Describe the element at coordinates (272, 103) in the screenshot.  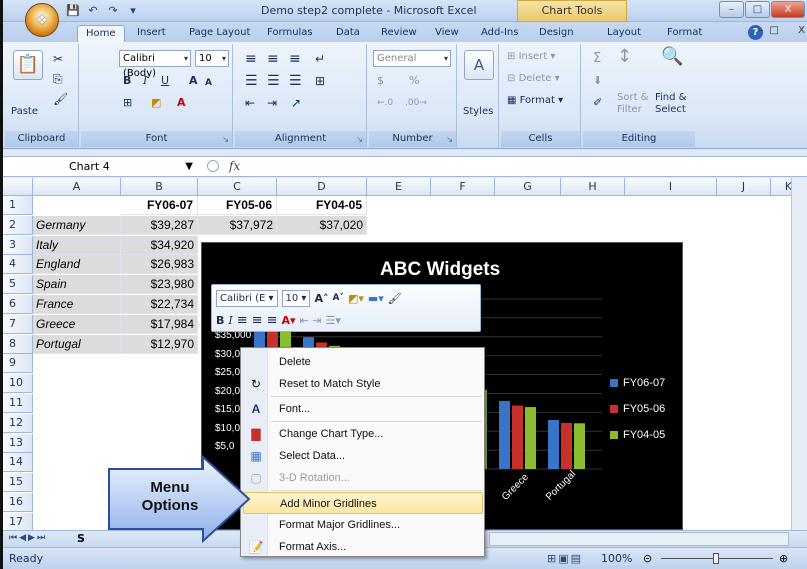
I see `increase-indent-icon: ⇥` at that location.